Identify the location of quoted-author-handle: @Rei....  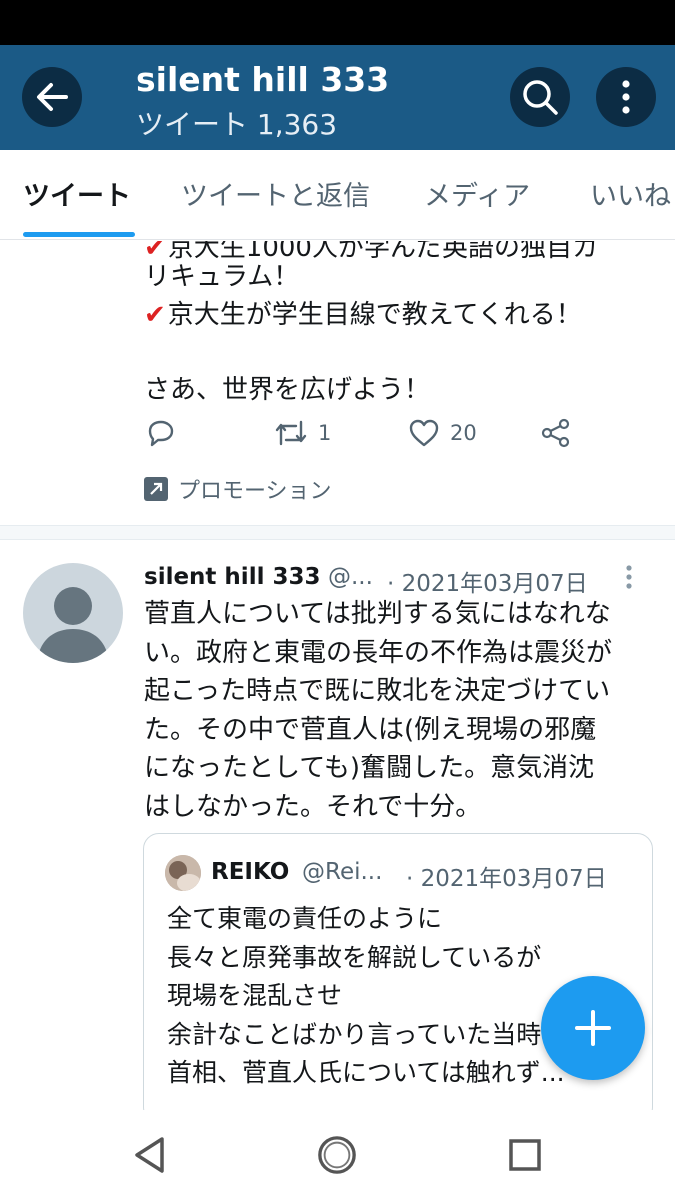
(342, 872).